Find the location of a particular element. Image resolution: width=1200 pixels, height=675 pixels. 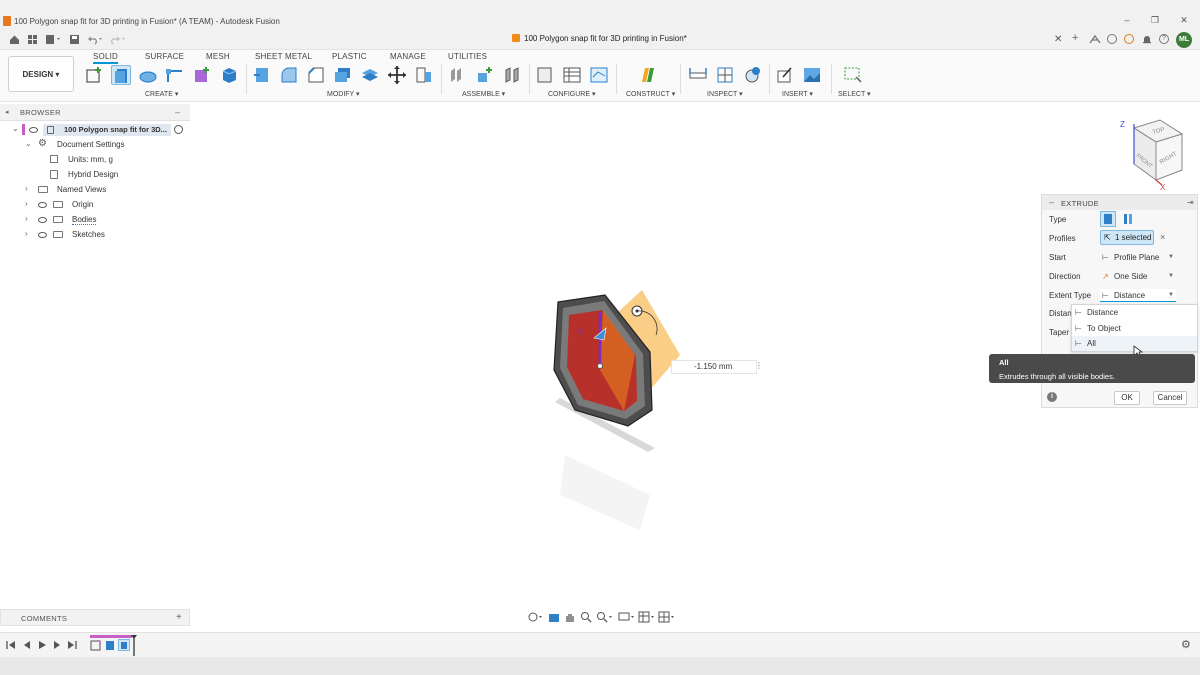

ok-button: OK is located at coordinates (1127, 398).